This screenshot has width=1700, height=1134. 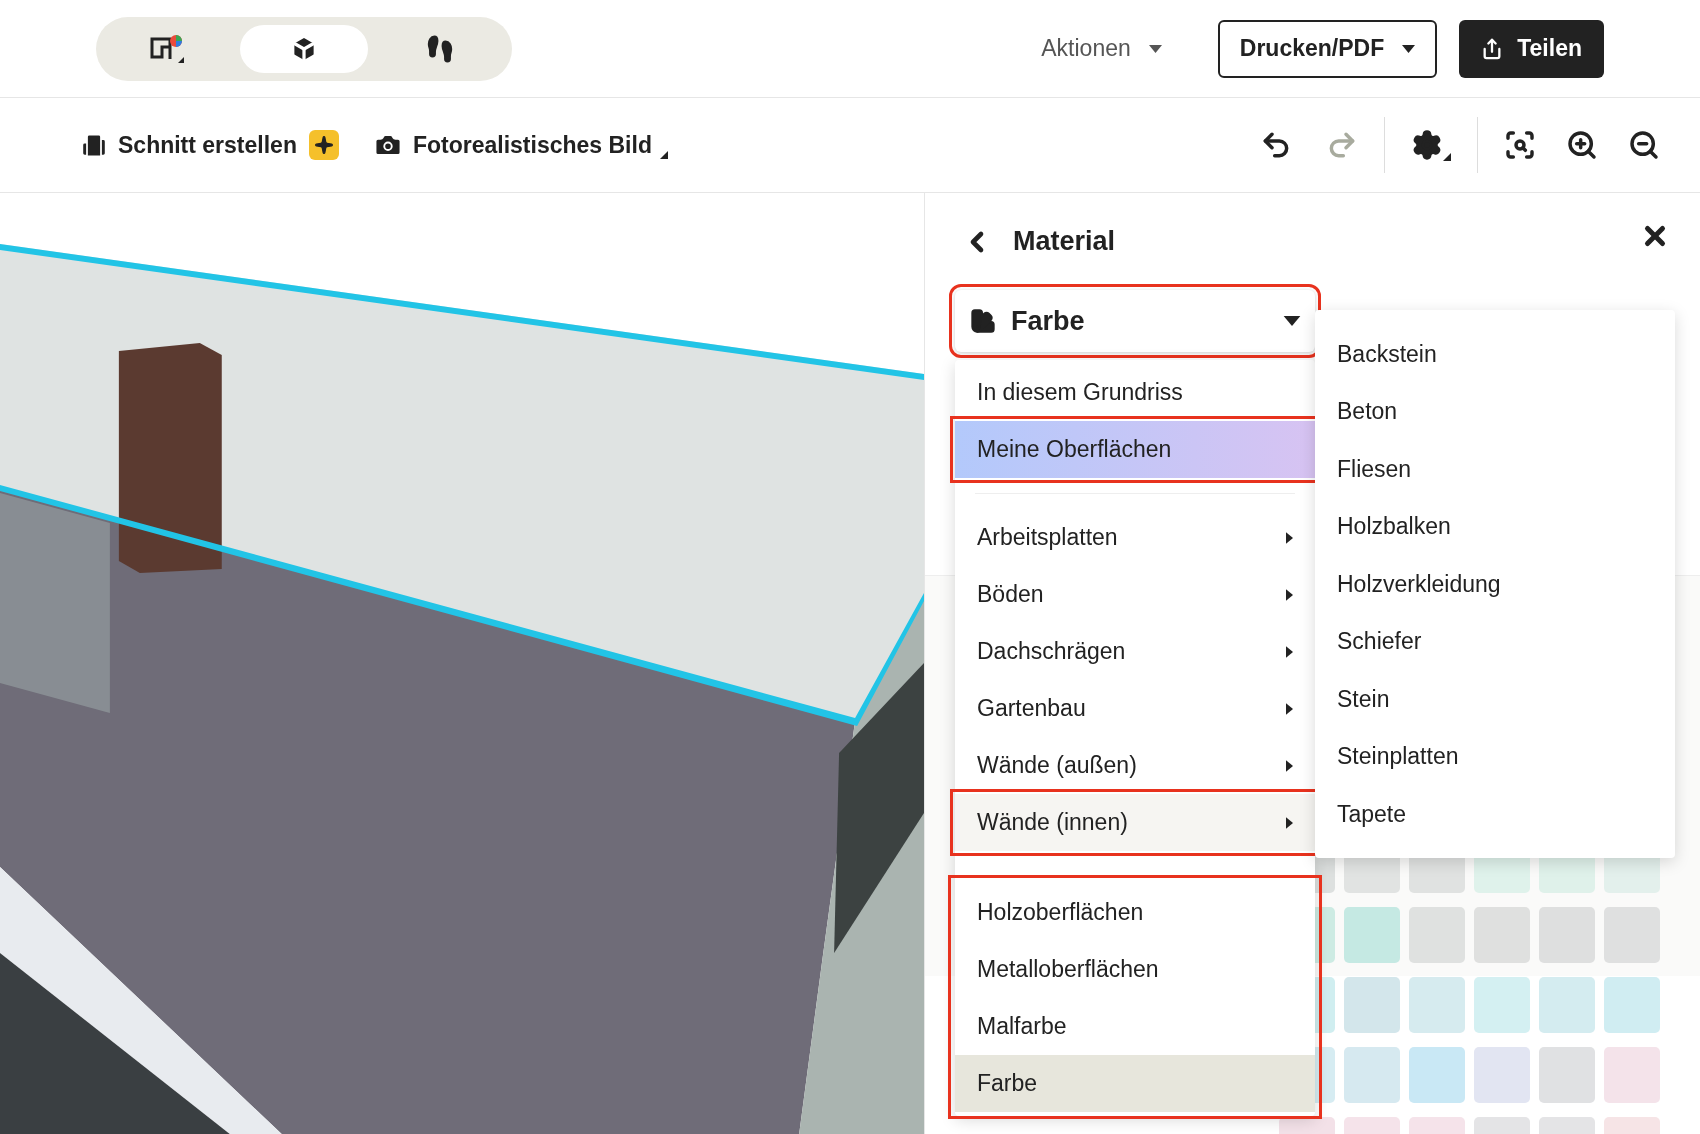 What do you see at coordinates (1495, 641) in the screenshot?
I see `submenu-item: Schiefer` at bounding box center [1495, 641].